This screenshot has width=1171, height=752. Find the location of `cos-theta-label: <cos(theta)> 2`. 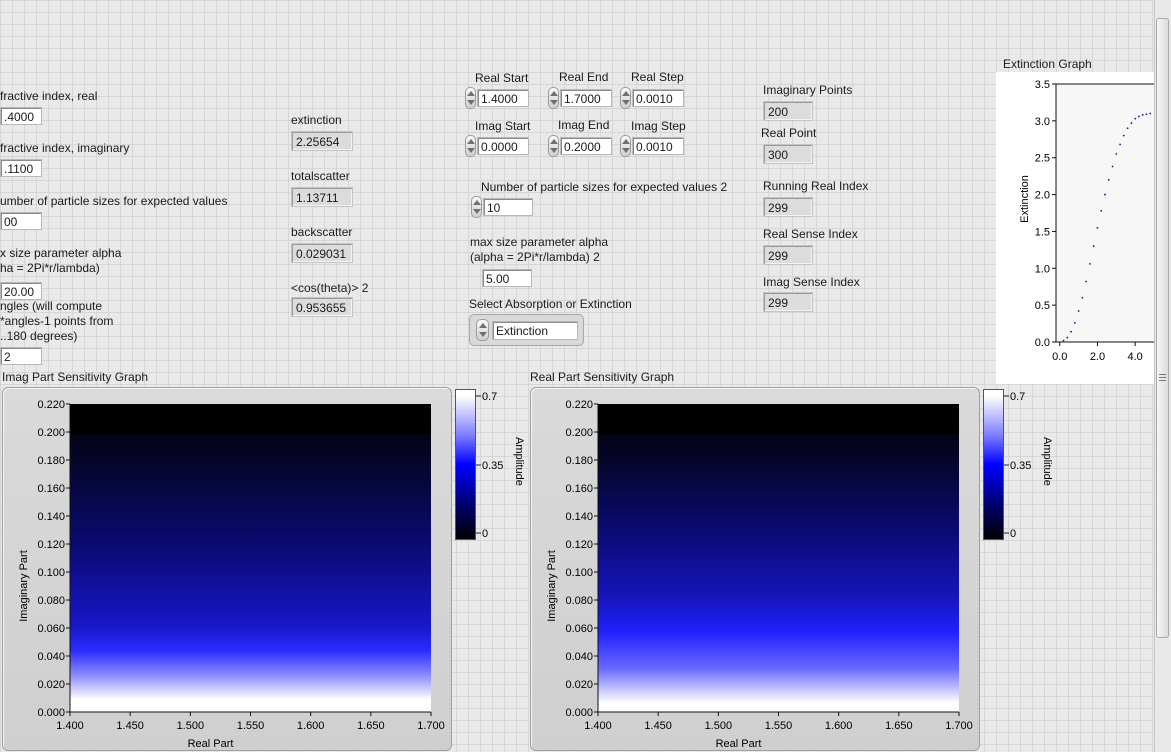

cos-theta-label: <cos(theta)> 2 is located at coordinates (330, 288).